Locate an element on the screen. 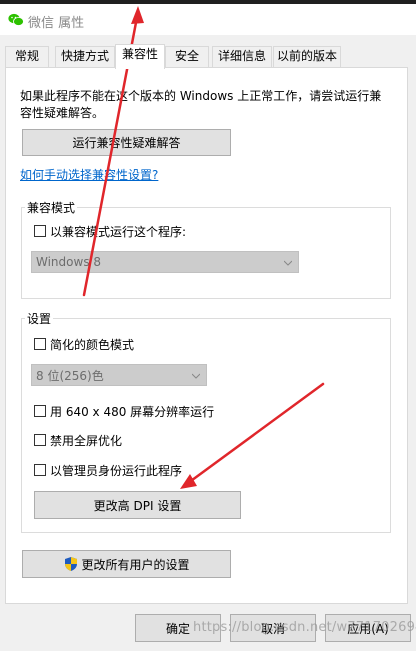  os-version-select: Windows 8 is located at coordinates (165, 262).